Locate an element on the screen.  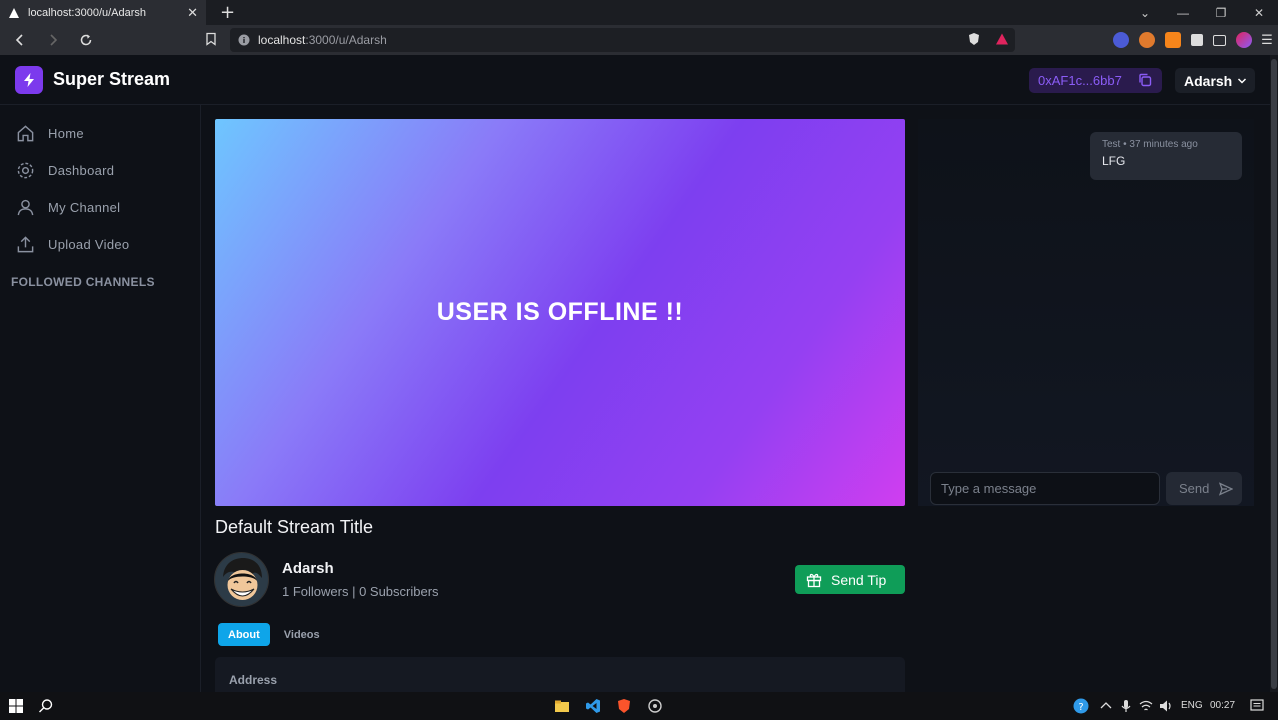
chevron-down-icon is located at coordinates (1242, 81).